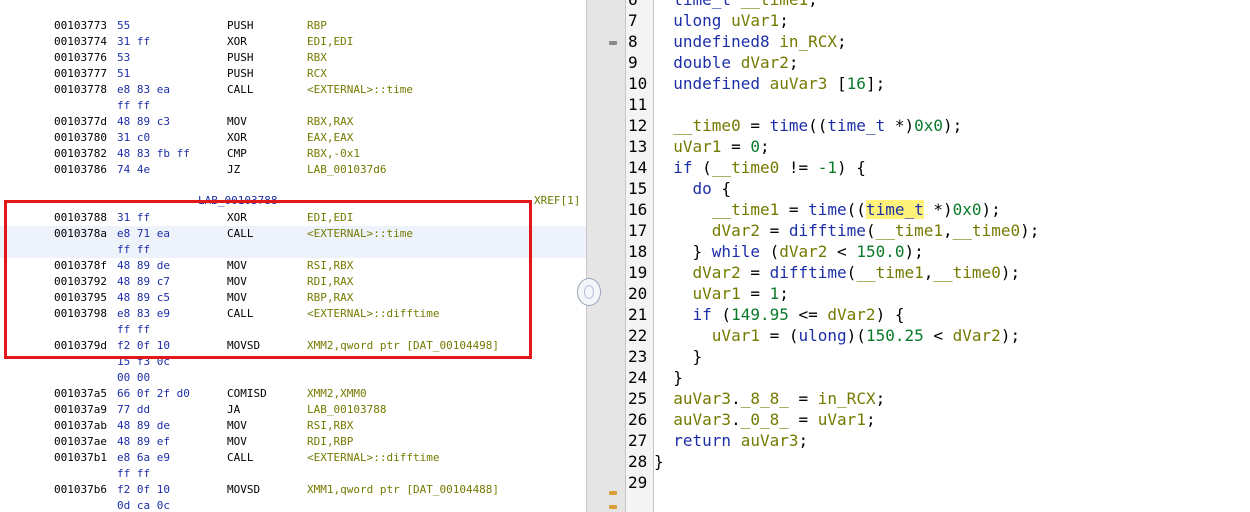 This screenshot has height=512, width=1250. Describe the element at coordinates (293, 58) in the screenshot. I see `listing-row: 00103776 53 PUSH RBX` at that location.